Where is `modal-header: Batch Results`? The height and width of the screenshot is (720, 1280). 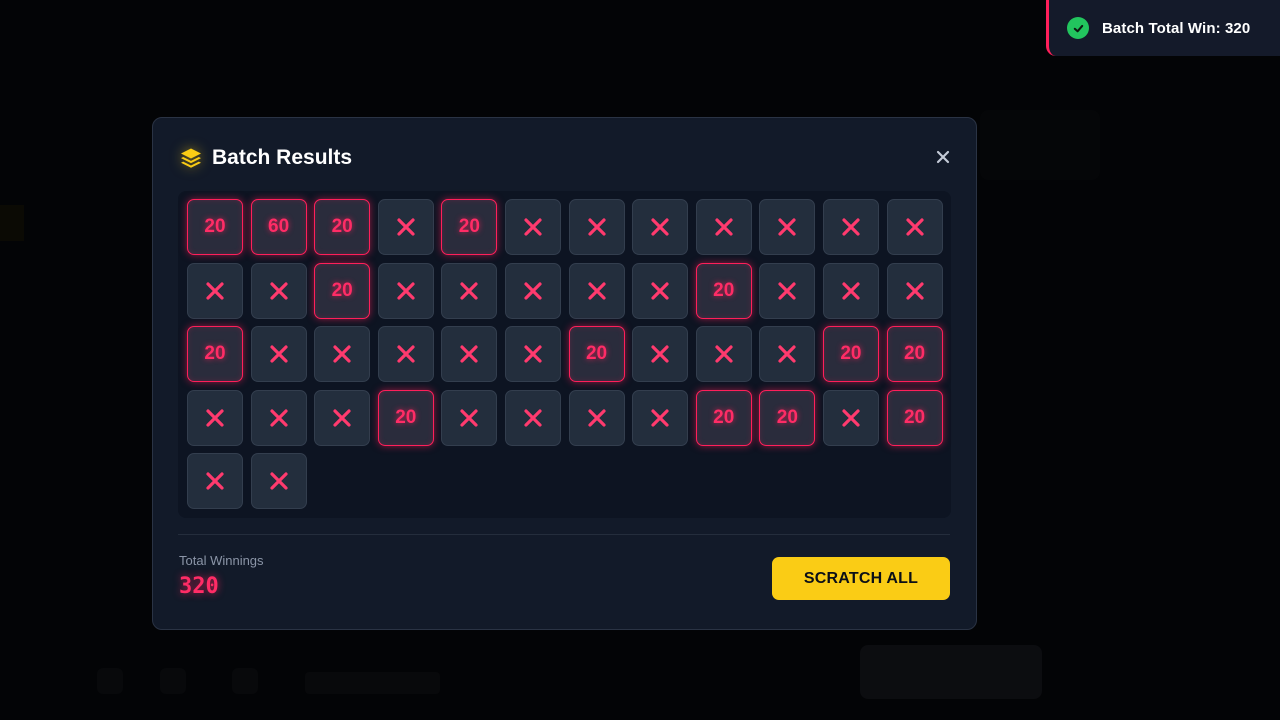
modal-header: Batch Results is located at coordinates (265, 158).